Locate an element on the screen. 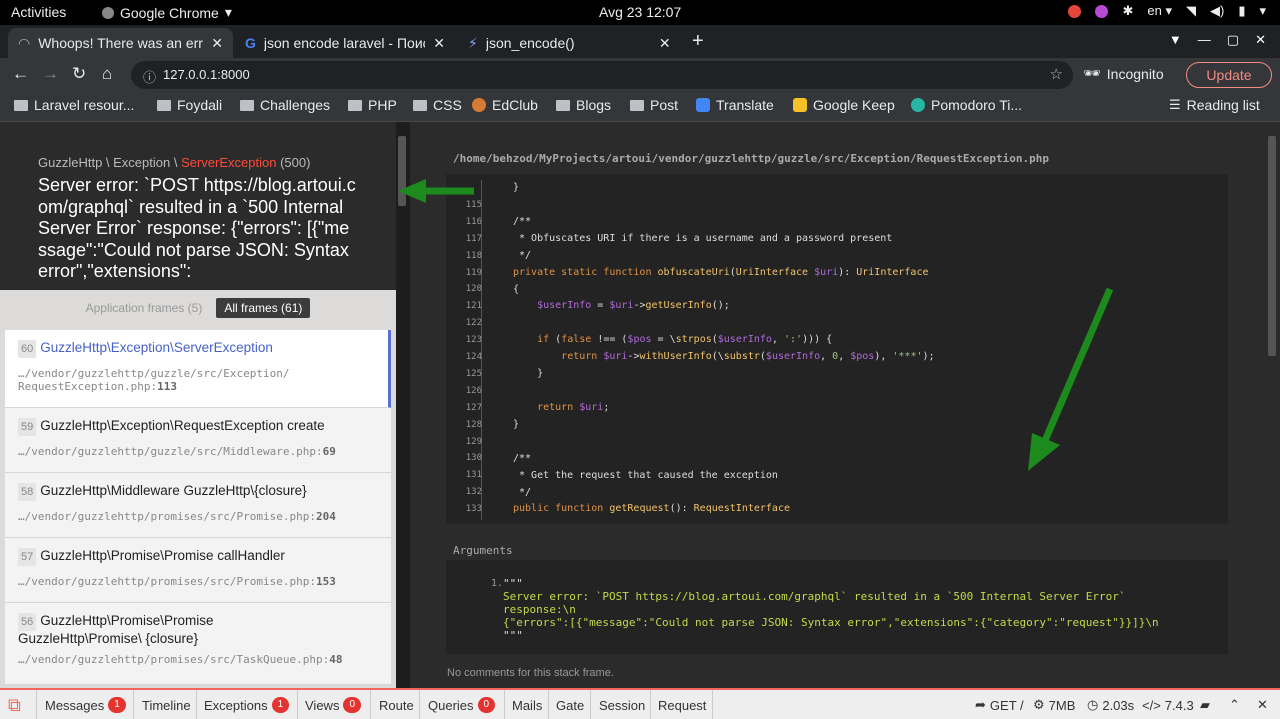 The image size is (1280, 719). line-number: 120 is located at coordinates (473, 289).